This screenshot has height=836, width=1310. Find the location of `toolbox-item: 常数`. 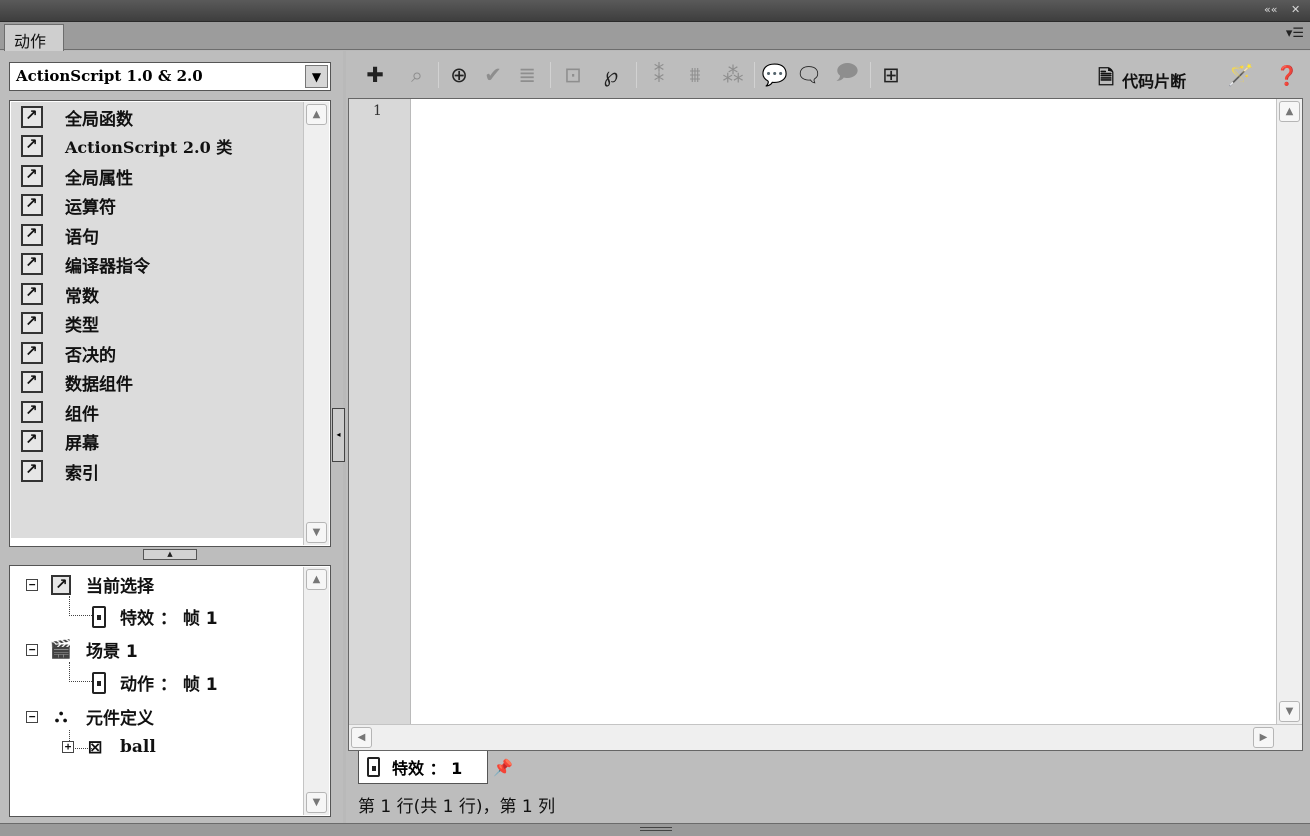

toolbox-item: 常数 is located at coordinates (60, 294).